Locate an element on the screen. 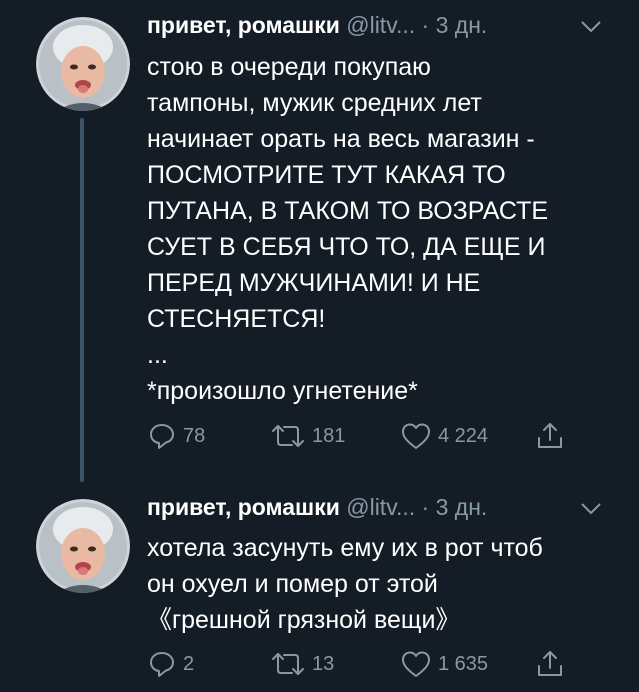 The width and height of the screenshot is (639, 692). reply-button: 2 is located at coordinates (170, 664).